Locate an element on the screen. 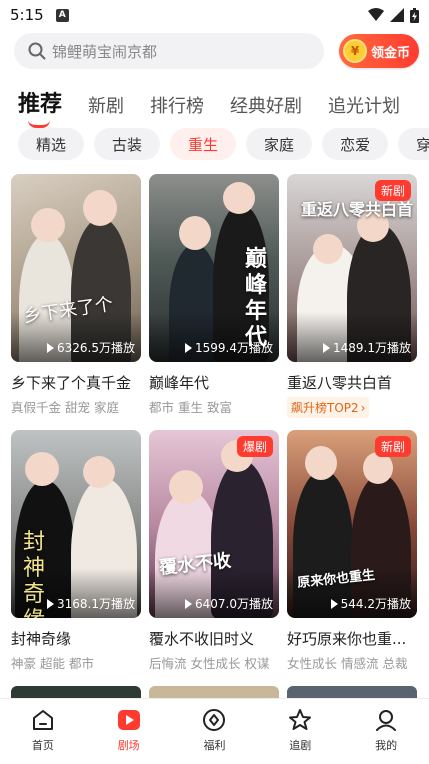 Image resolution: width=429 pixels, height=764 pixels. drama-tags: 女性成长 情感流 总裁 is located at coordinates (347, 663).